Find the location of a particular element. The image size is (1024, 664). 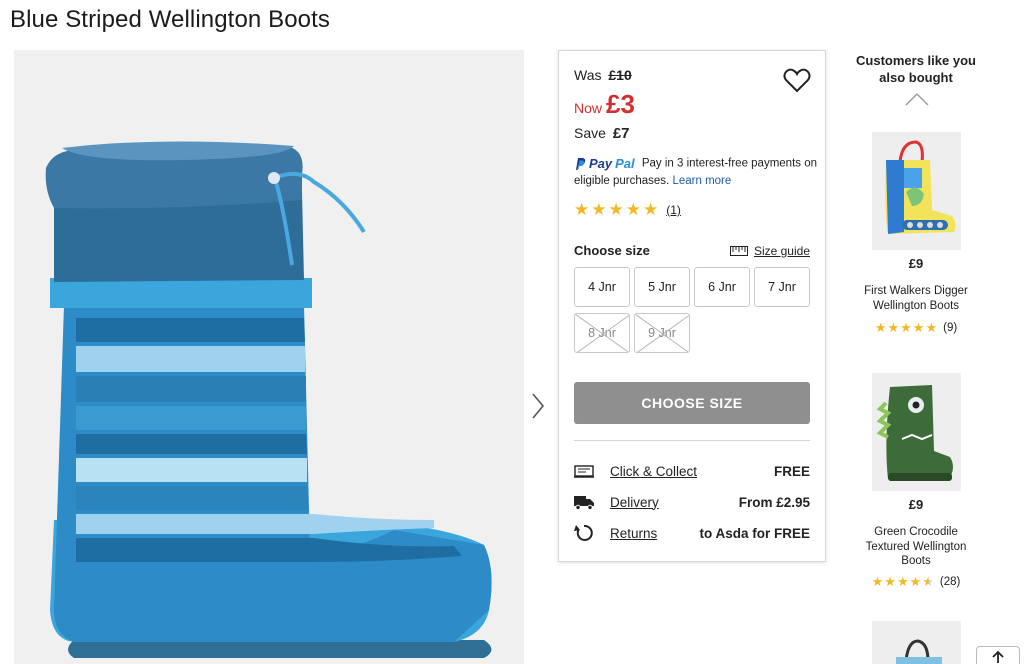

arrow-up-icon is located at coordinates (998, 656).